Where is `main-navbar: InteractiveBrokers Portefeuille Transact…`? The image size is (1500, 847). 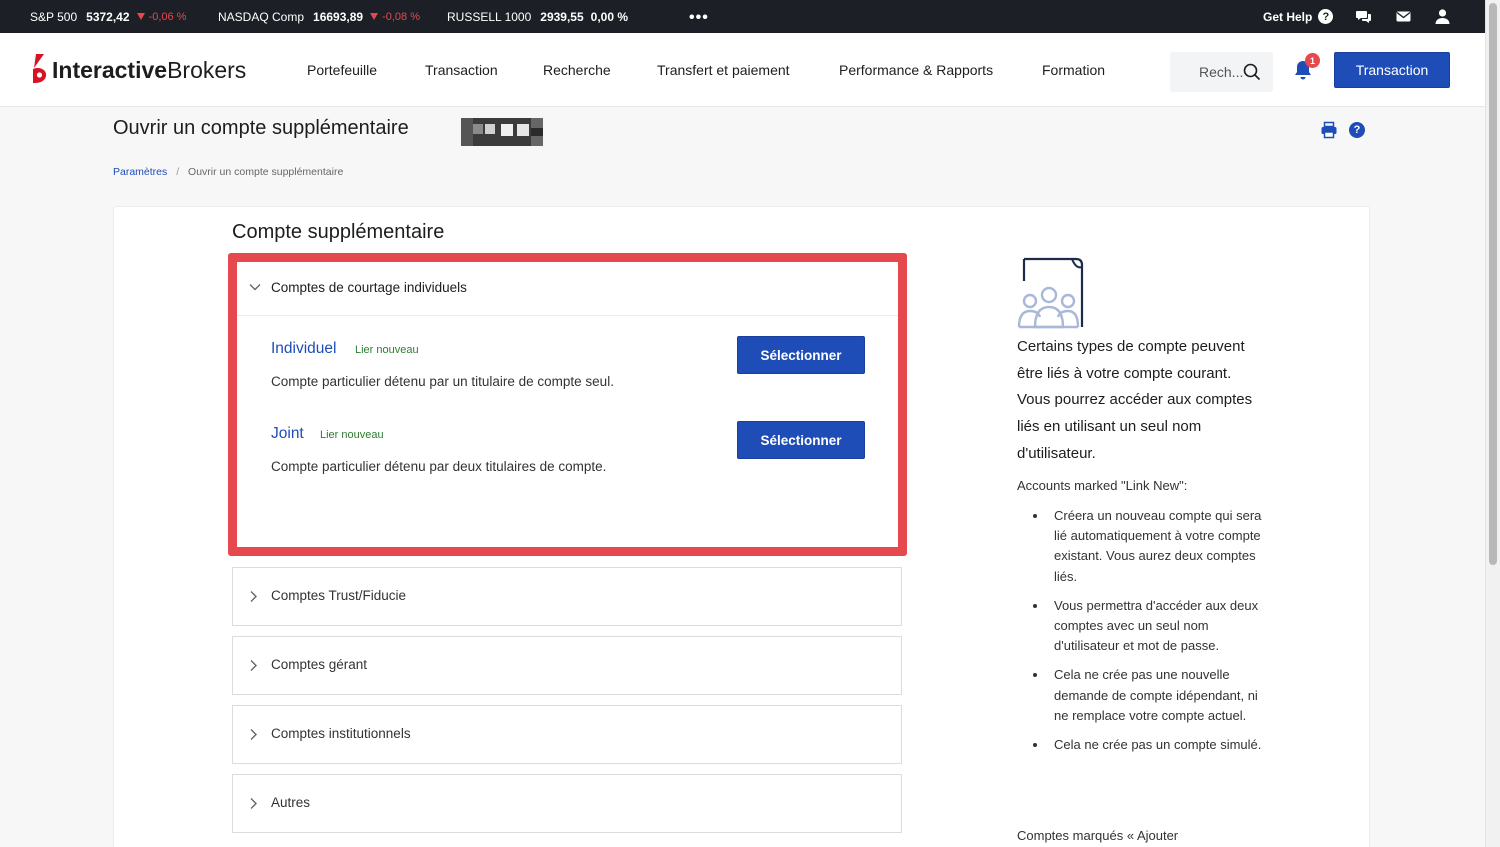
main-navbar: InteractiveBrokers Portefeuille Transact… is located at coordinates (742, 70).